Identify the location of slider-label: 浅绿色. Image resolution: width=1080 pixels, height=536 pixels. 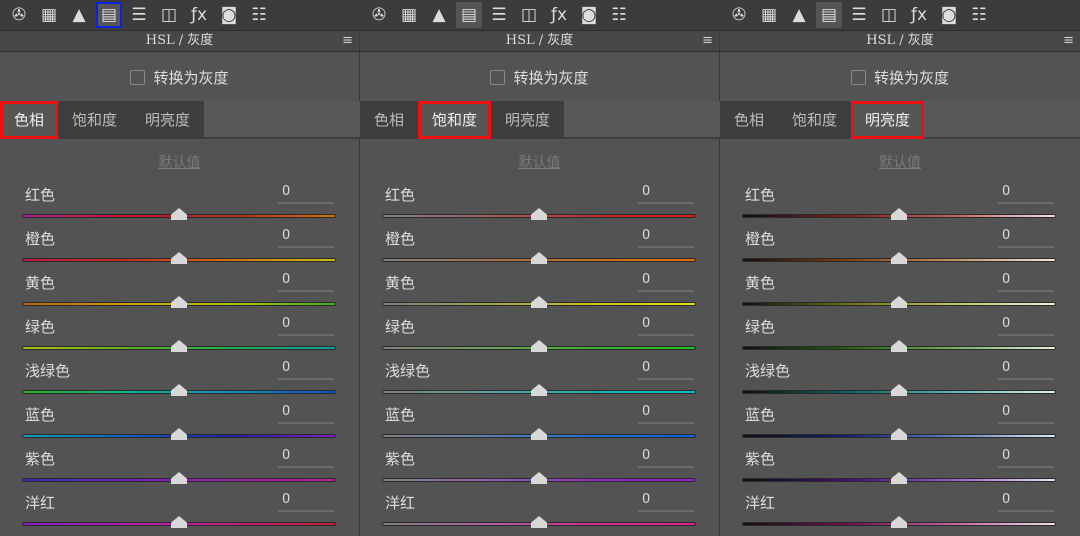
(768, 371).